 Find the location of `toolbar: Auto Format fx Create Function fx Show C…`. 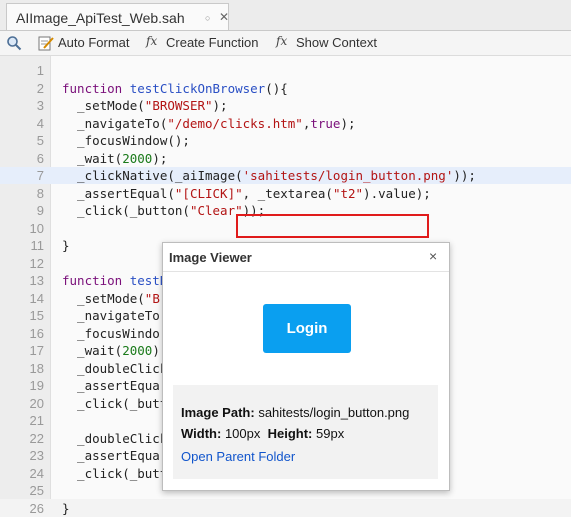

toolbar: Auto Format fx Create Function fx Show C… is located at coordinates (285, 43).